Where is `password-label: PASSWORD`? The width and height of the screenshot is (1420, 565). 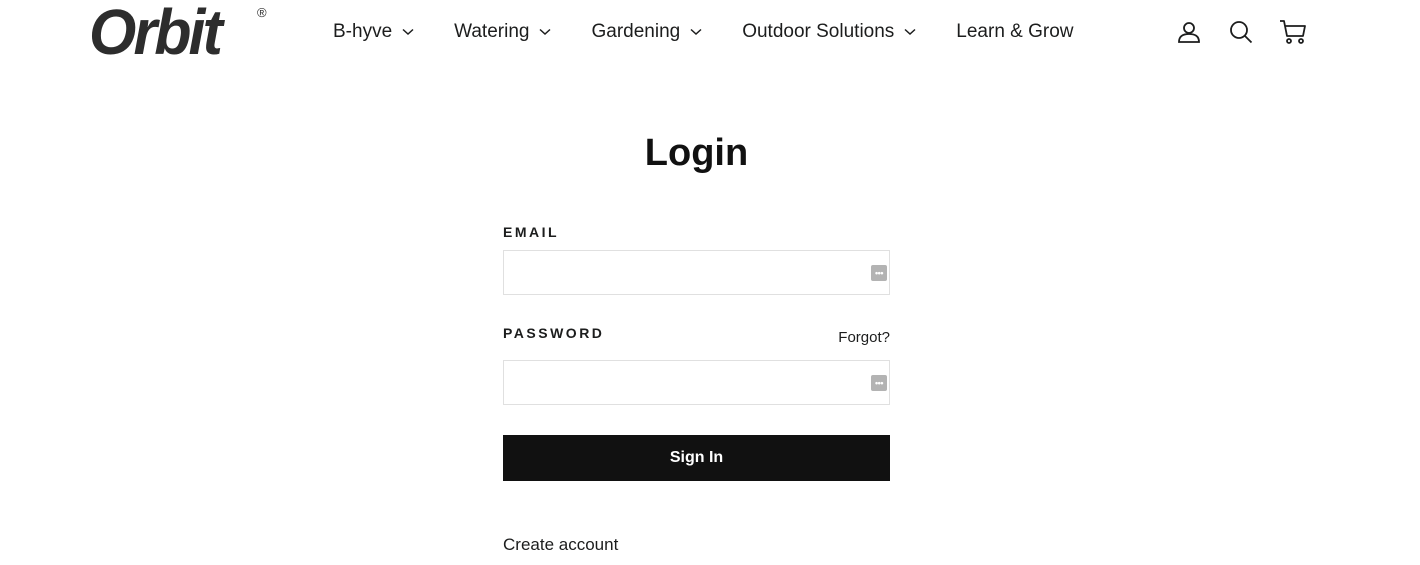 password-label: PASSWORD is located at coordinates (554, 333).